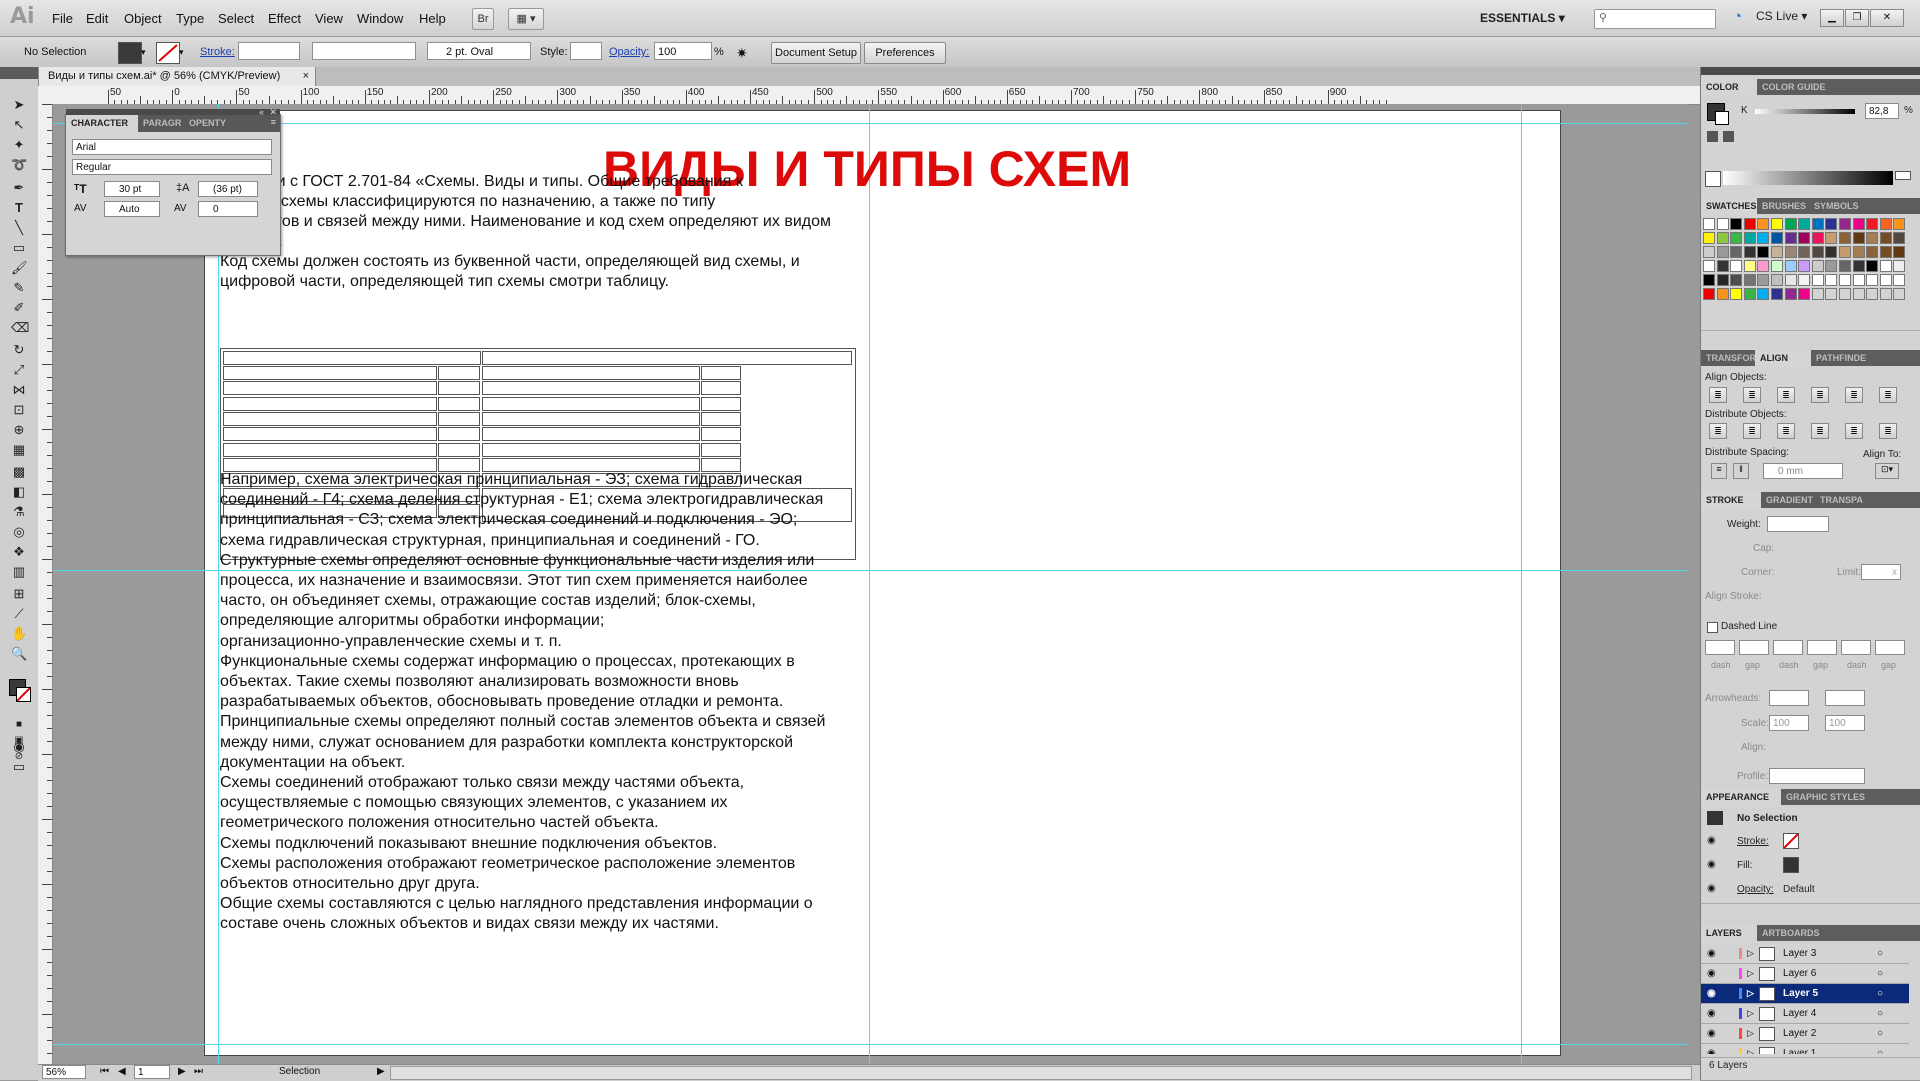 Image resolution: width=1920 pixels, height=1081 pixels. I want to click on hand-tool-icon: ✋, so click(19, 634).